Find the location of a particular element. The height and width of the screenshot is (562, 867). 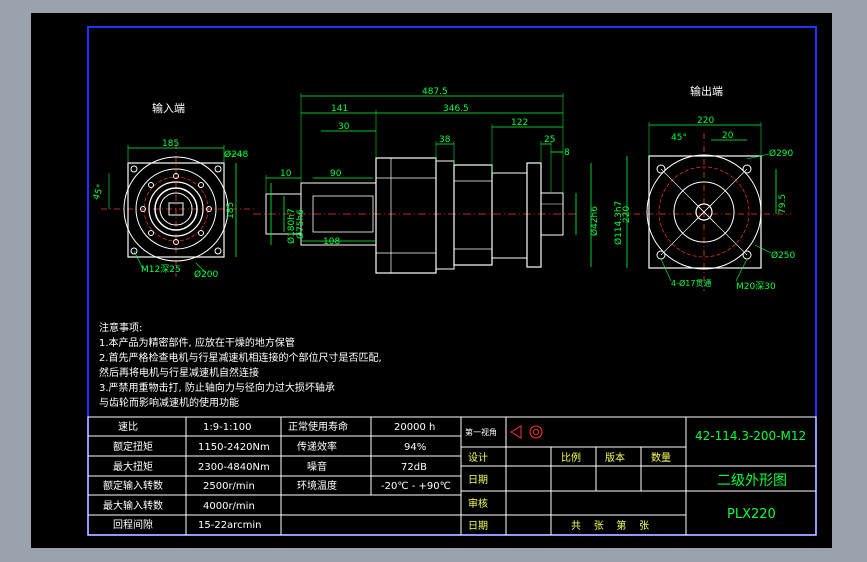

spec-cell: 72dB is located at coordinates (414, 467).